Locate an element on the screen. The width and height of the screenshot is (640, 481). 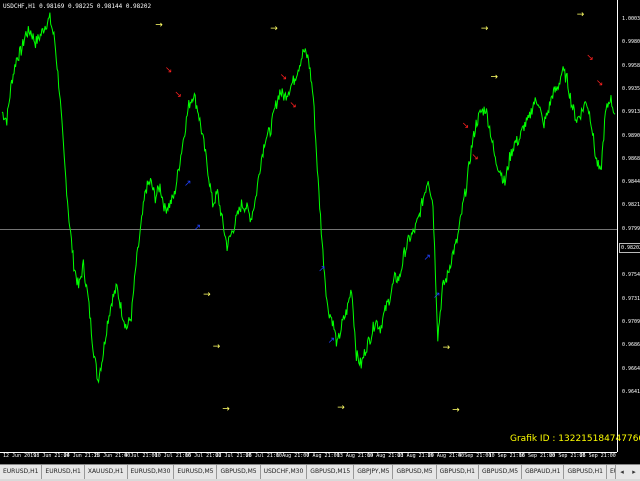
y-tick-label: 0.97995 is located at coordinates (631, 228).